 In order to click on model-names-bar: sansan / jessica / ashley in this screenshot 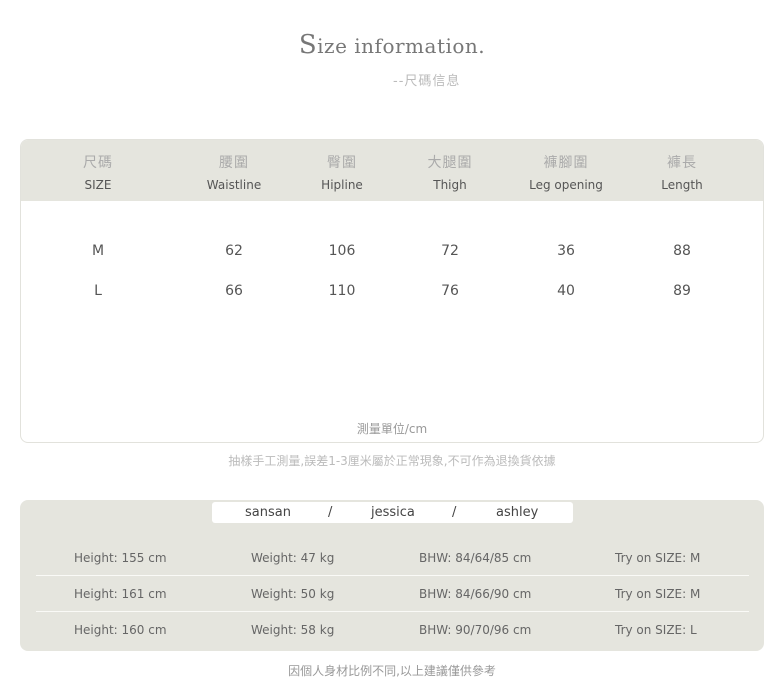, I will do `click(392, 512)`.